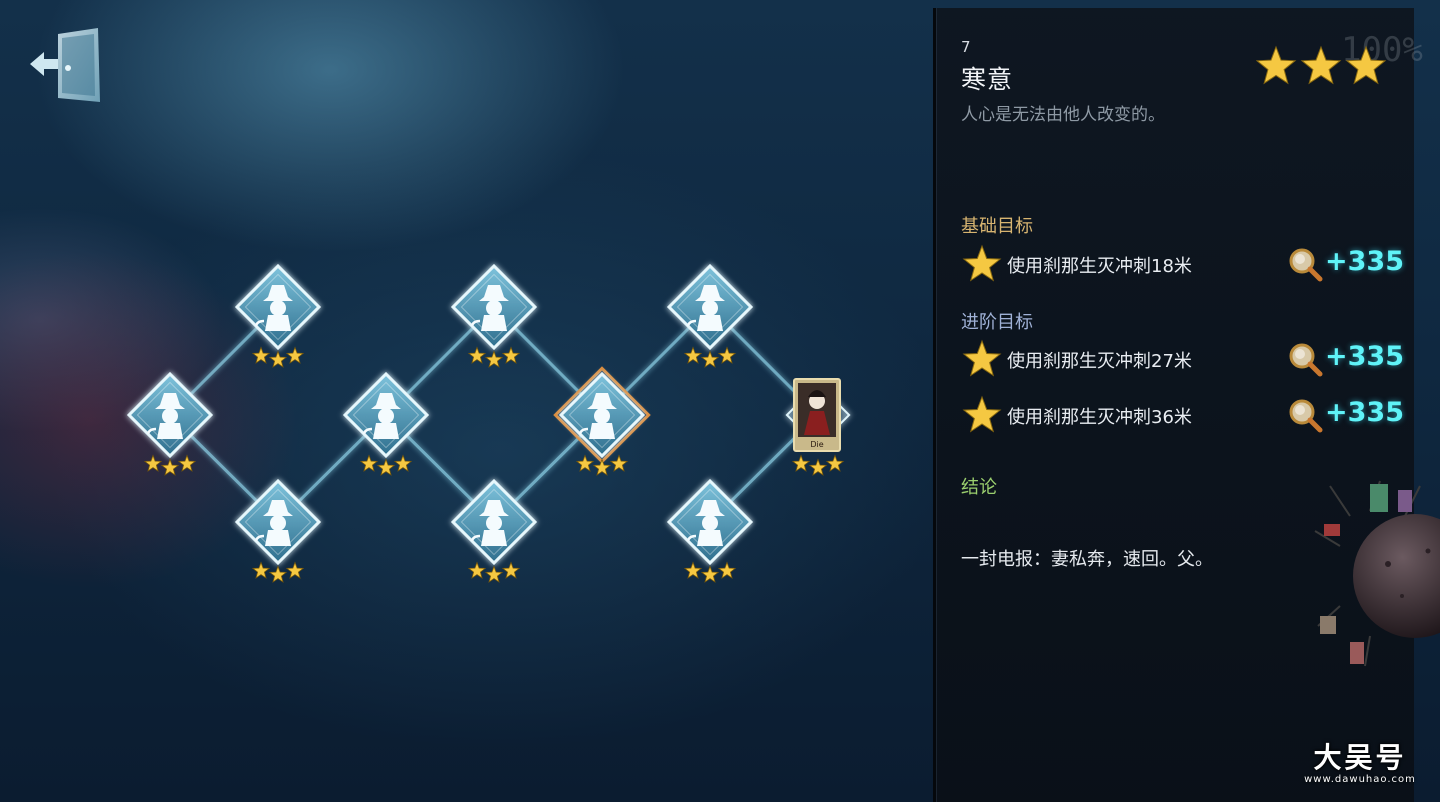  I want to click on advanced-objectives-label: 进阶目标, so click(997, 322).